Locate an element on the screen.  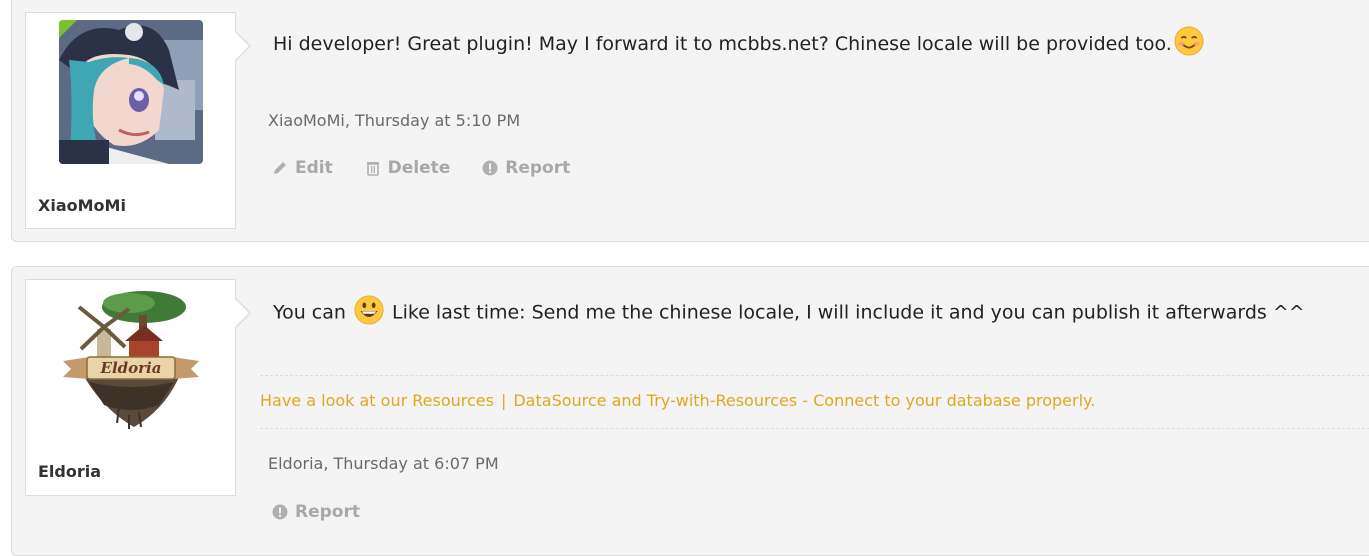
svg-text: Eldoria is located at coordinates (131, 368).